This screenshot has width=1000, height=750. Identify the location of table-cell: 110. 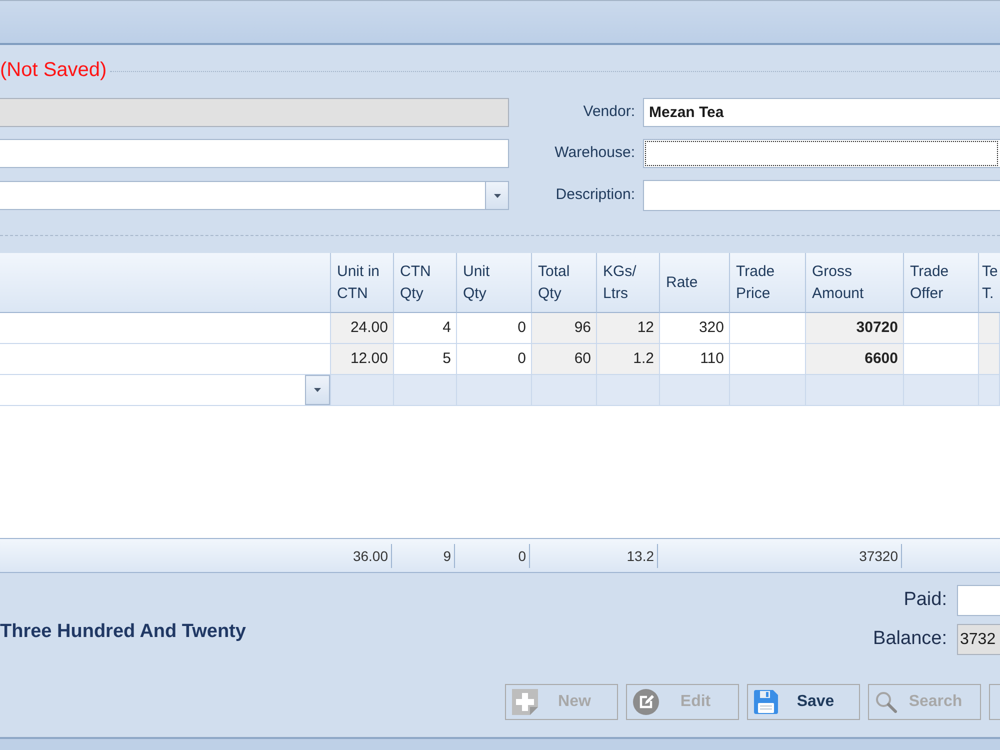
(695, 359).